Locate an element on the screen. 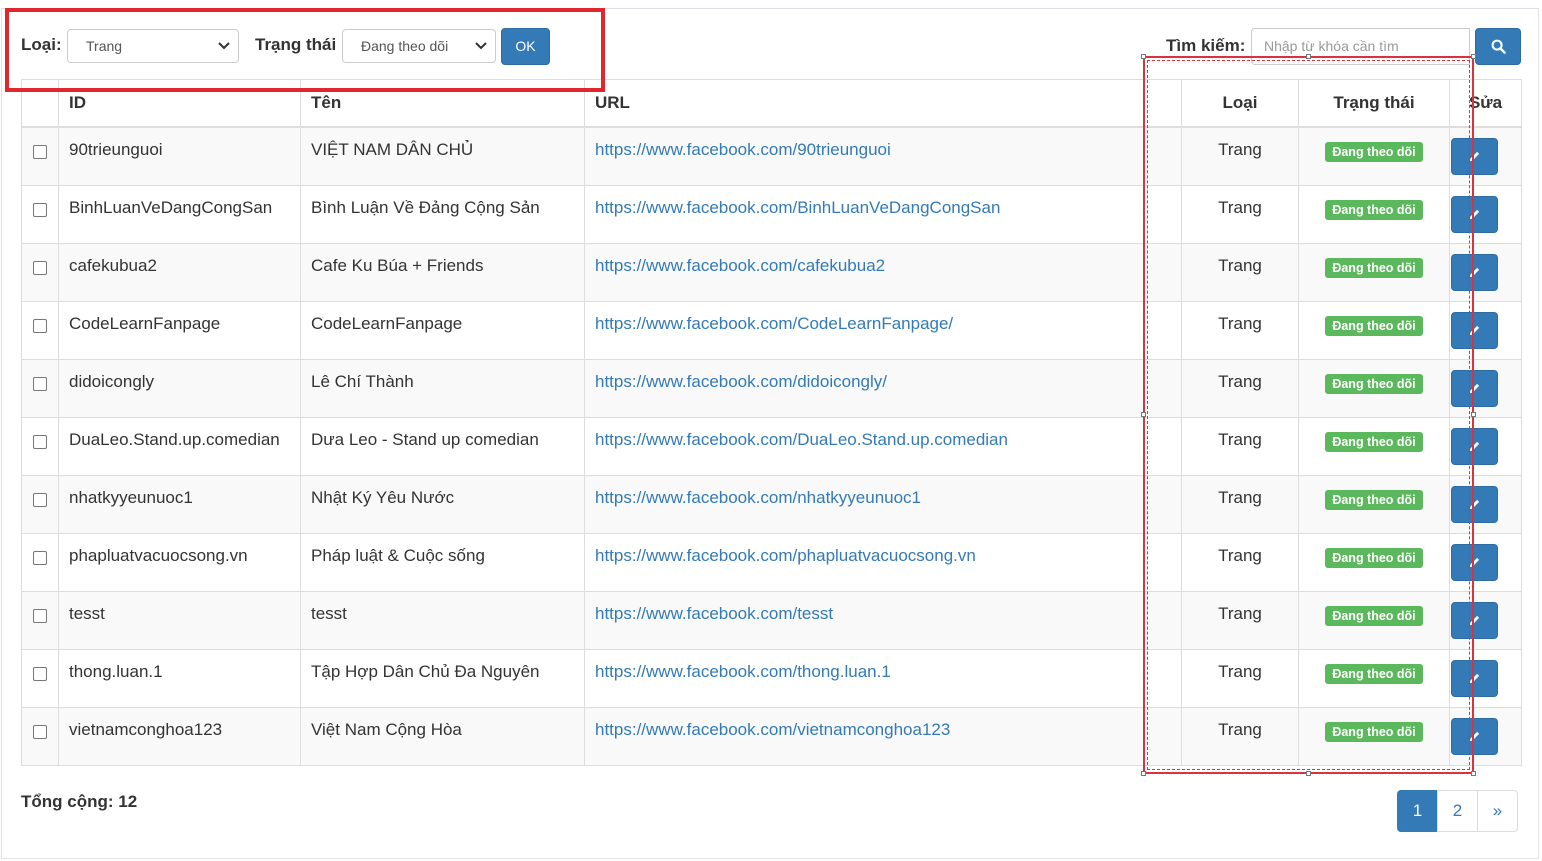 The image size is (1542, 861). row-name: Nhật Ký Yêu Nước is located at coordinates (442, 504).